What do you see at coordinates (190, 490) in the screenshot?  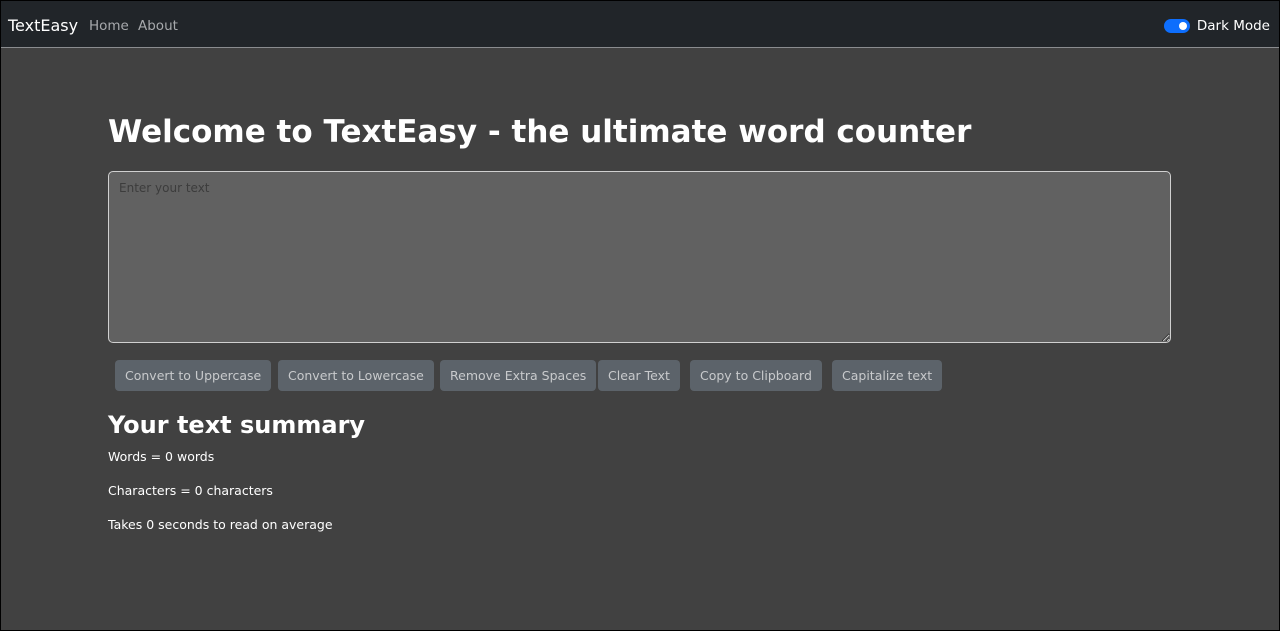 I see `character-count-text: Characters = 0 characters` at bounding box center [190, 490].